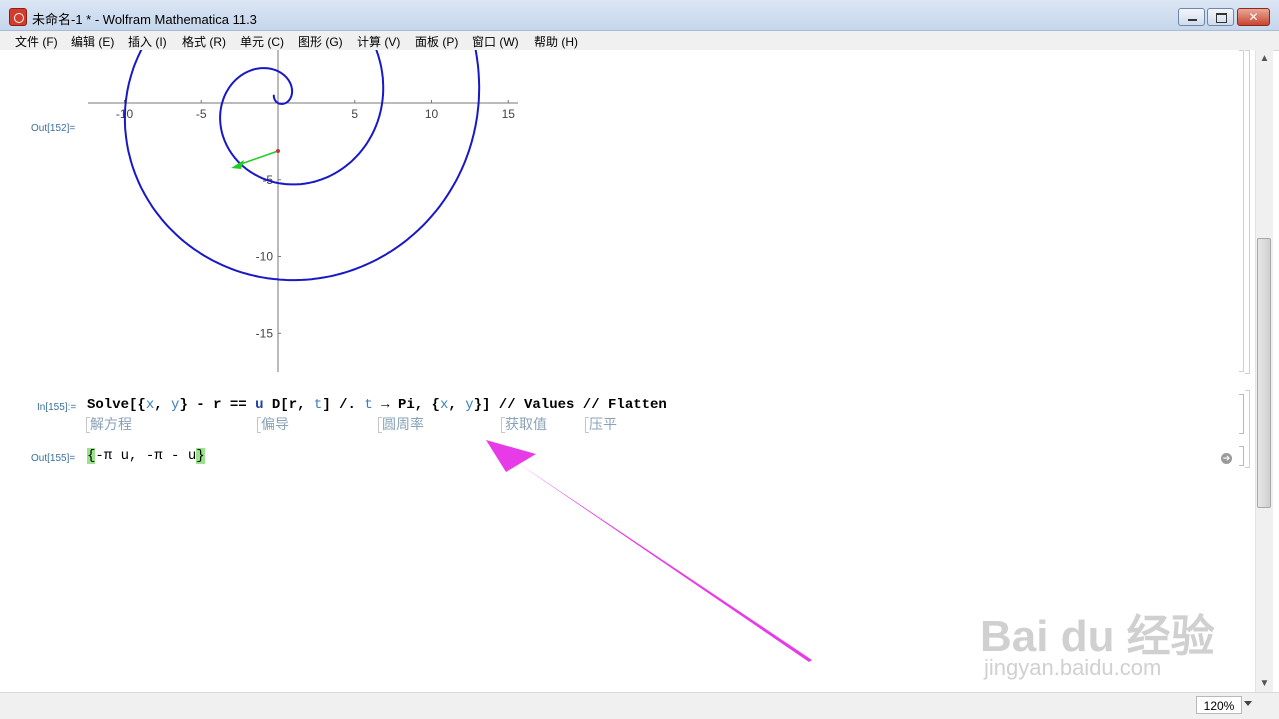 The width and height of the screenshot is (1279, 719). I want to click on code-token-13: ] /., so click(343, 405).